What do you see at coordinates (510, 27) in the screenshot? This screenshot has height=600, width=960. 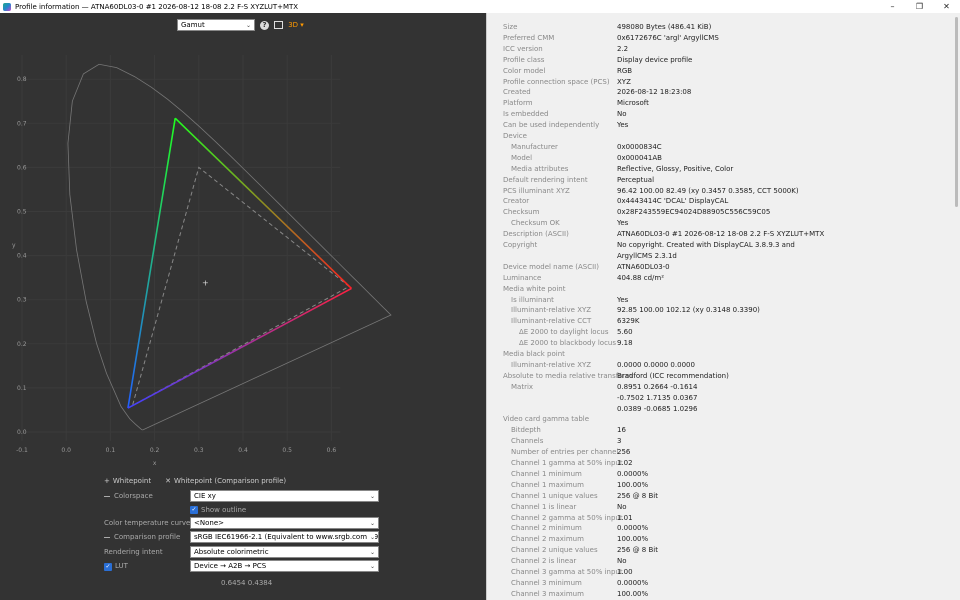 I see `property-key: Size` at bounding box center [510, 27].